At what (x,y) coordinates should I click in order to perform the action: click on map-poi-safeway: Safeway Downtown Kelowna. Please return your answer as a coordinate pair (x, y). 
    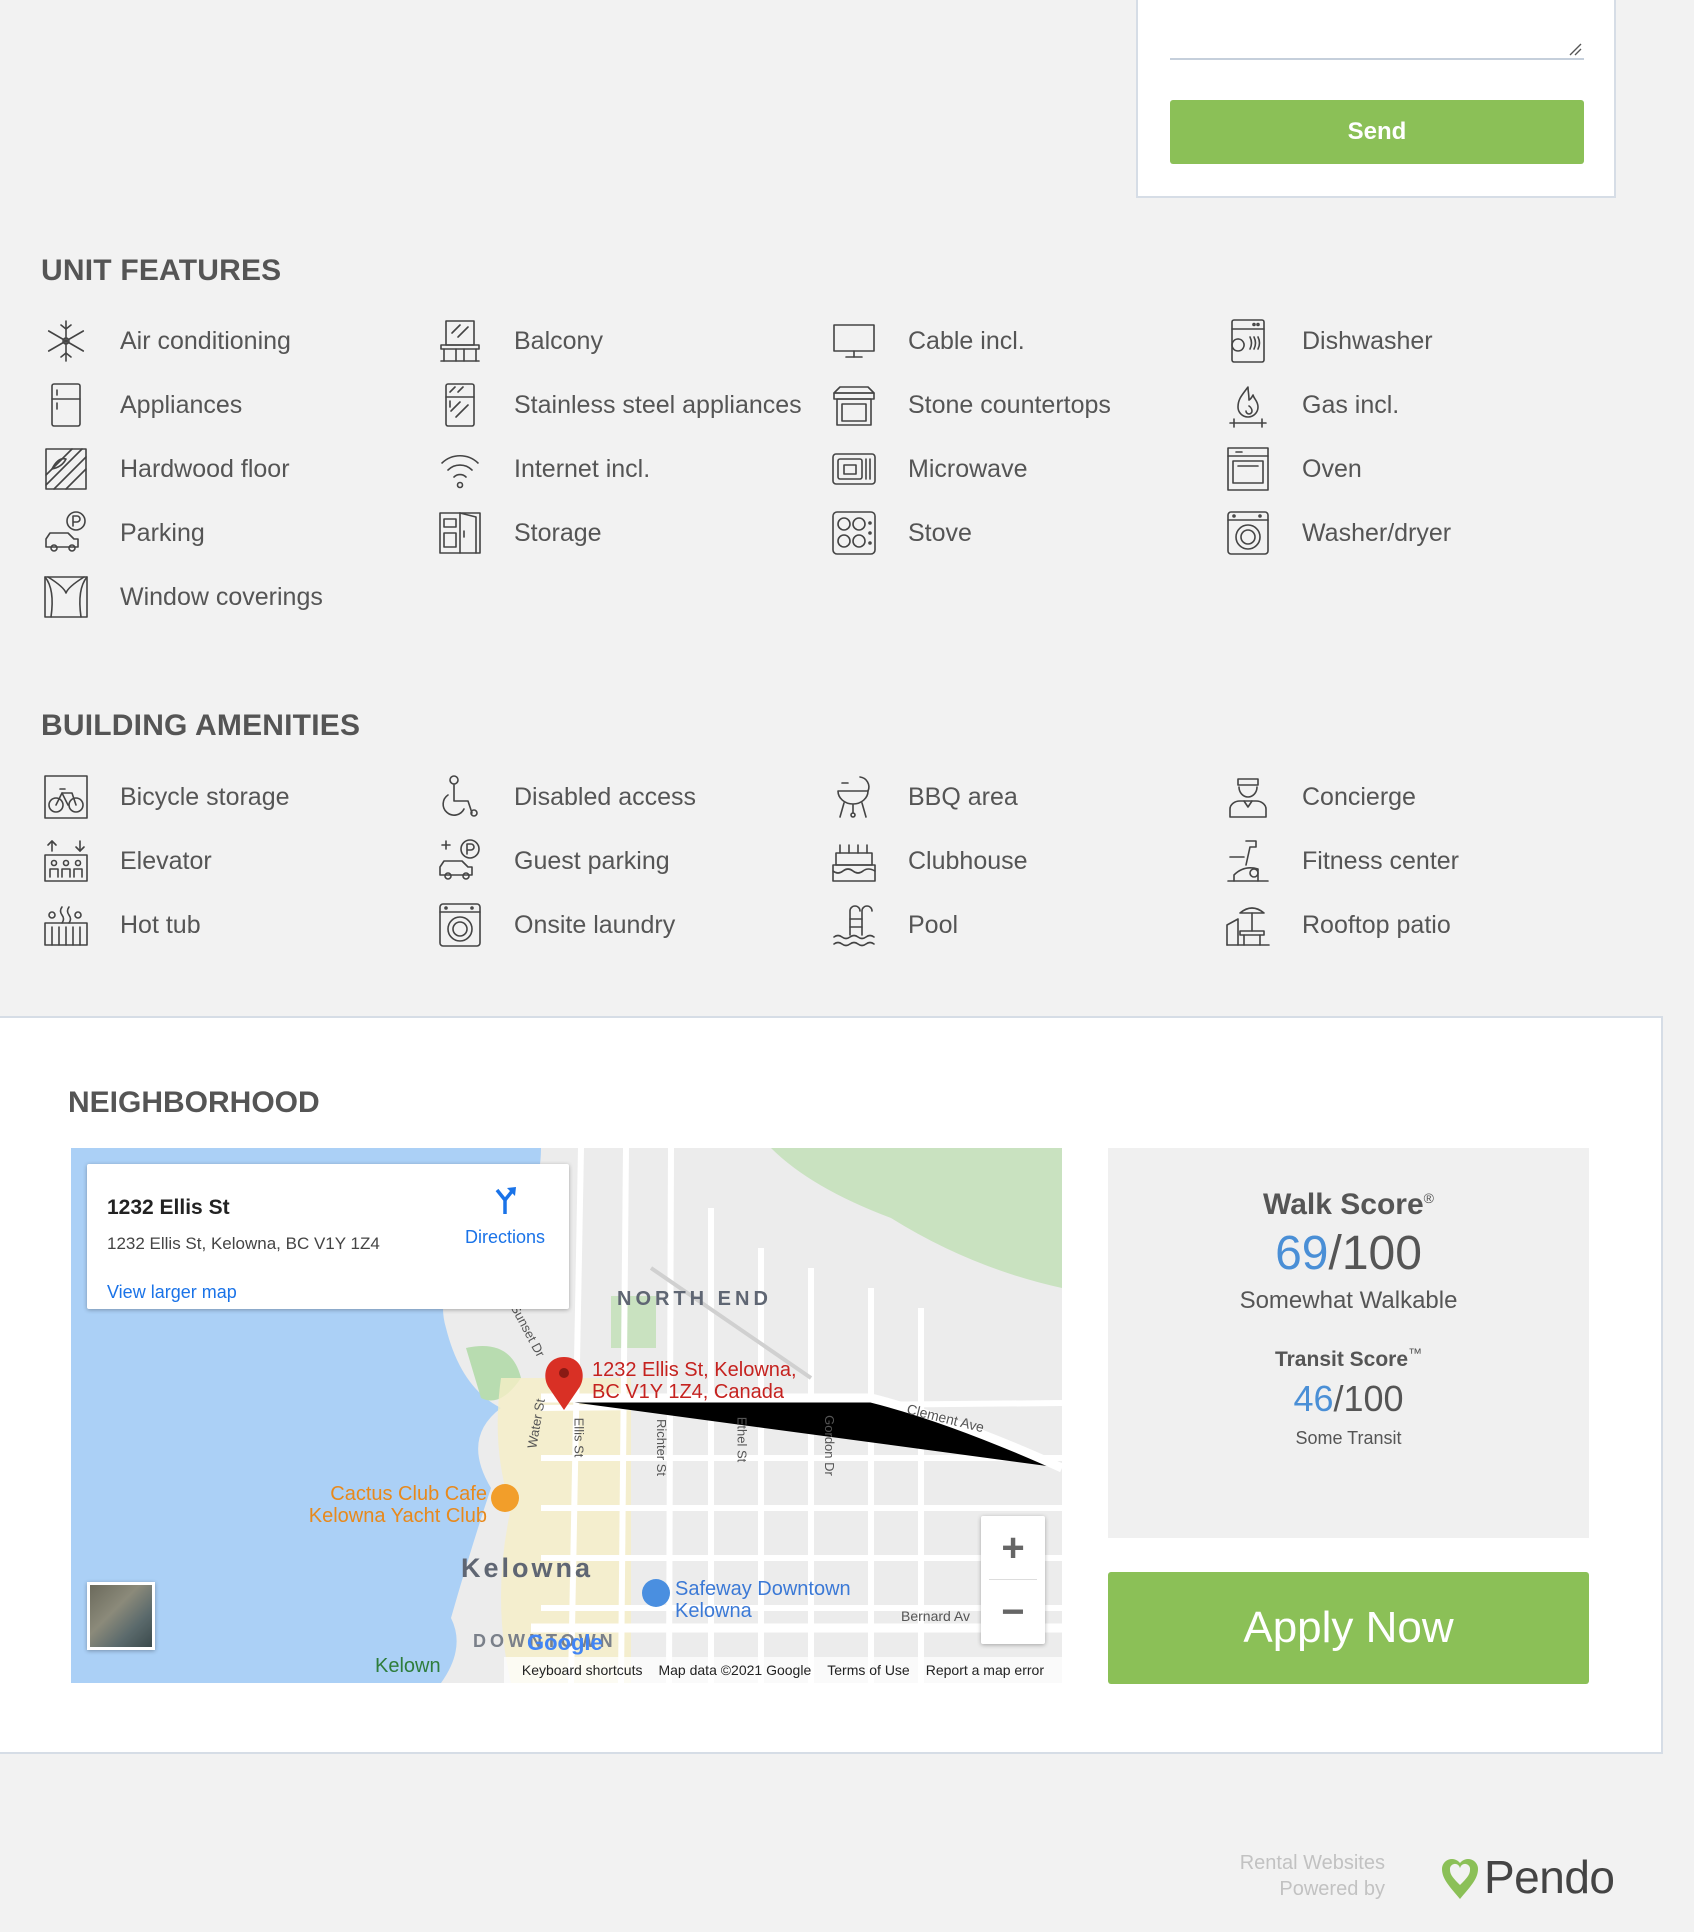
    Looking at the image, I should click on (763, 1600).